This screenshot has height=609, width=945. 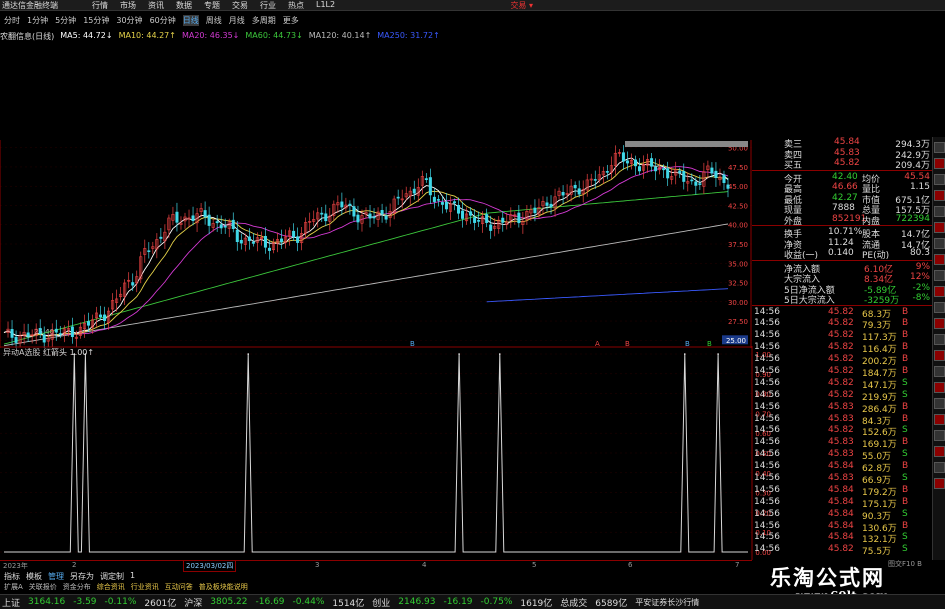 What do you see at coordinates (190, 20) in the screenshot?
I see `period-tab-active: 日线` at bounding box center [190, 20].